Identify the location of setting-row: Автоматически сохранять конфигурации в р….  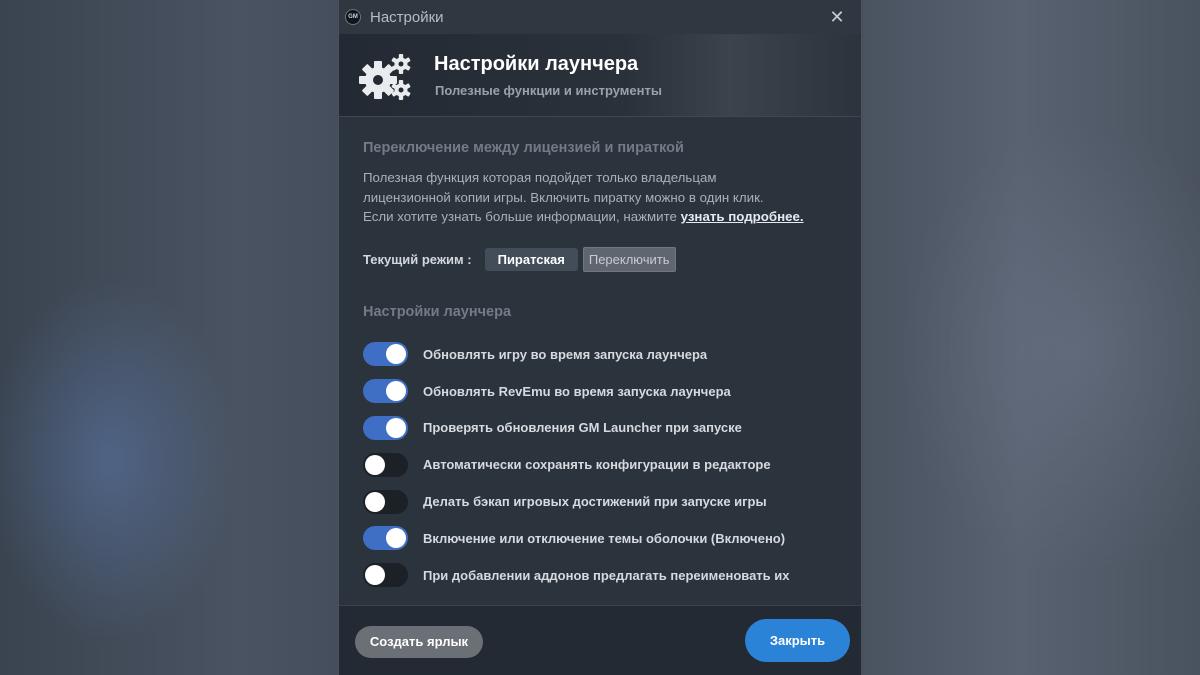
(603, 464).